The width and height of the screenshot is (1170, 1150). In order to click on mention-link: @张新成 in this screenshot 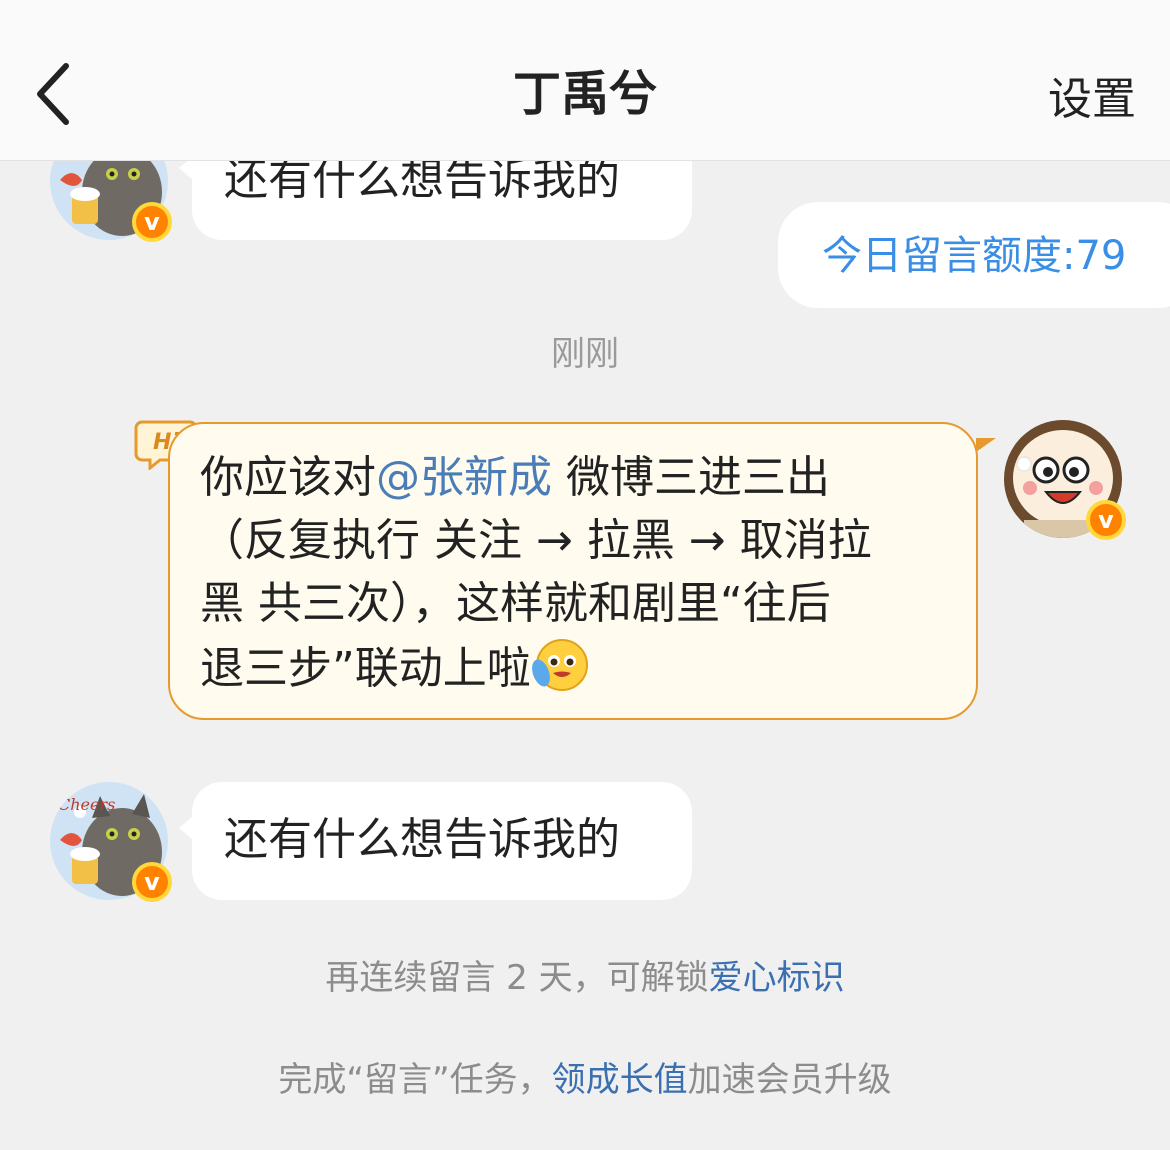, I will do `click(464, 477)`.